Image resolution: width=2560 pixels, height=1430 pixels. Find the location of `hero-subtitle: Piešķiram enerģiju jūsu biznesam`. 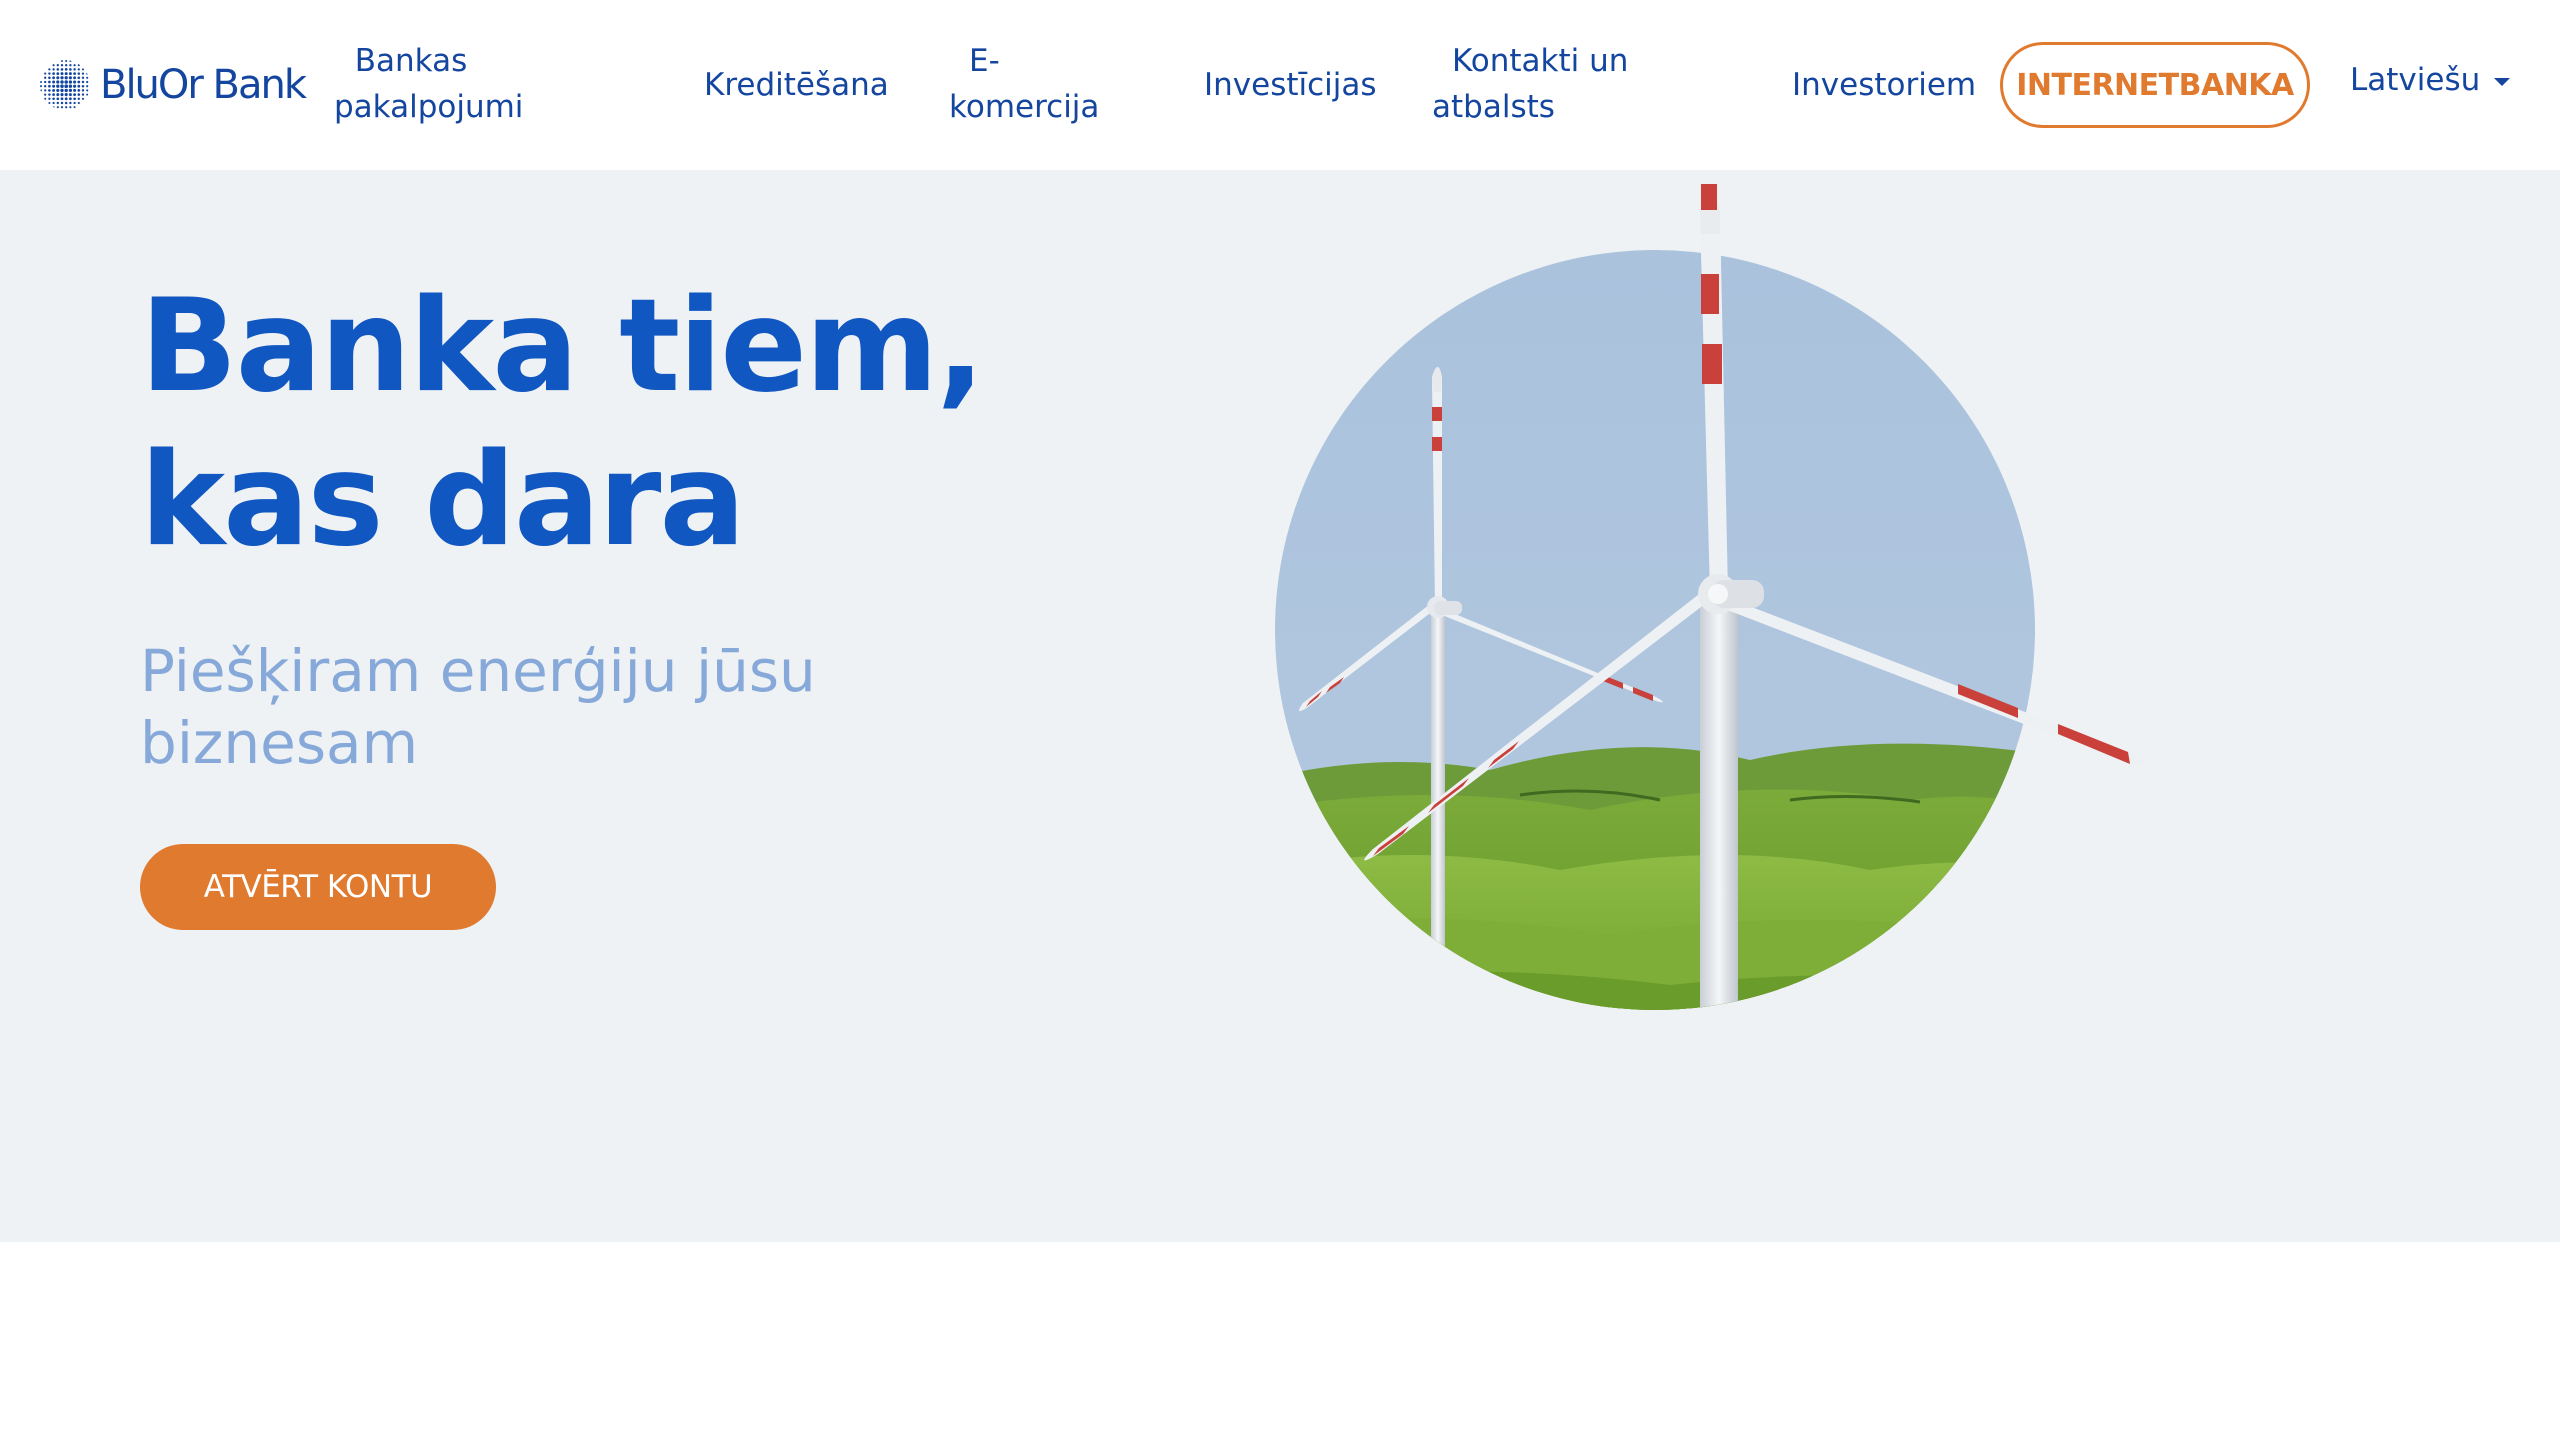

hero-subtitle: Piešķiram enerģiju jūsu biznesam is located at coordinates (490, 707).